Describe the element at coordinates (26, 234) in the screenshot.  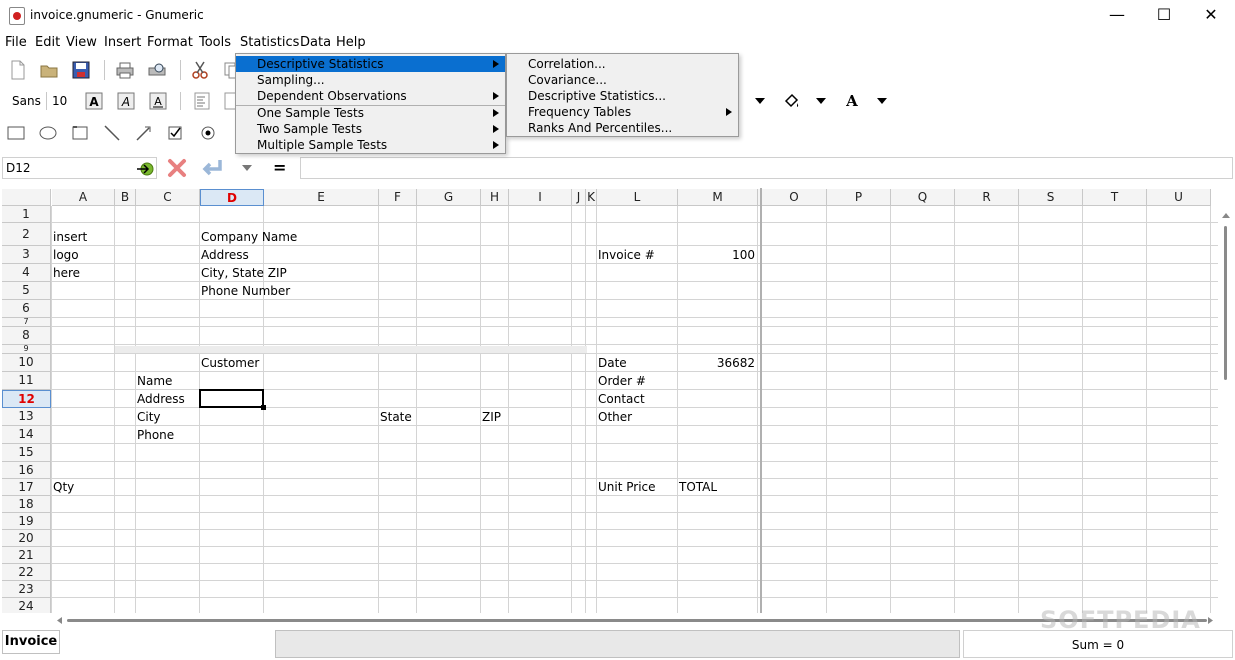
I see `row-header-2: 2` at that location.